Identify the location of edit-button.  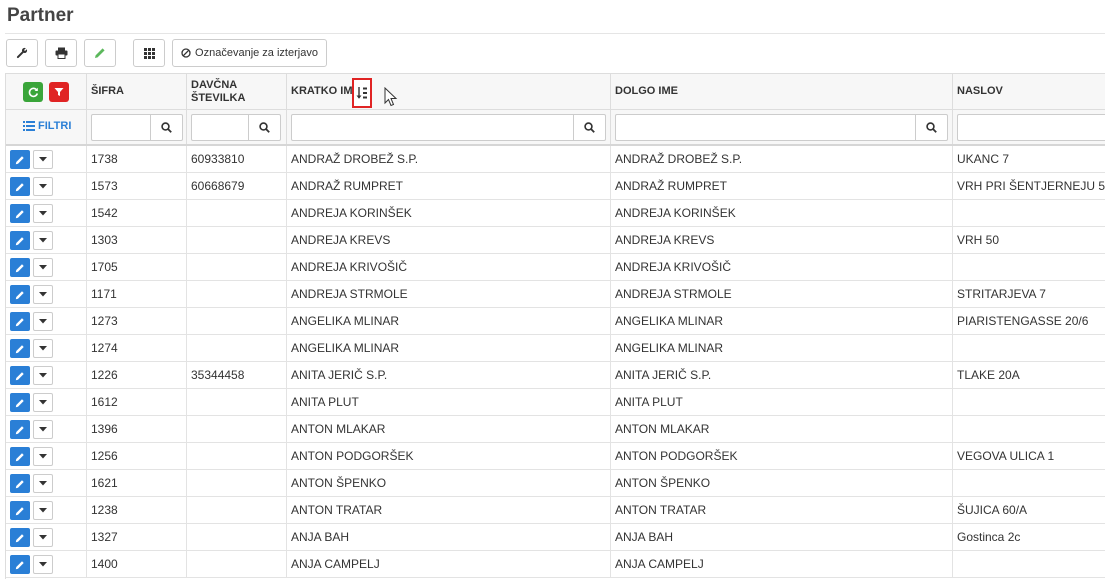
(100, 53).